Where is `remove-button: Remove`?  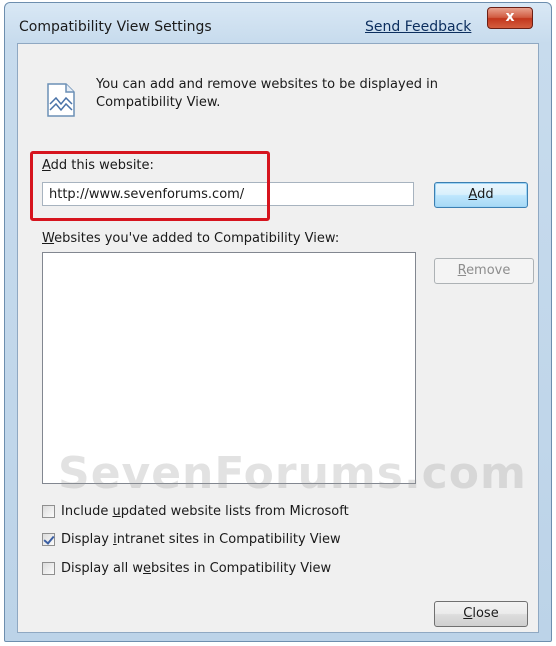 remove-button: Remove is located at coordinates (484, 271).